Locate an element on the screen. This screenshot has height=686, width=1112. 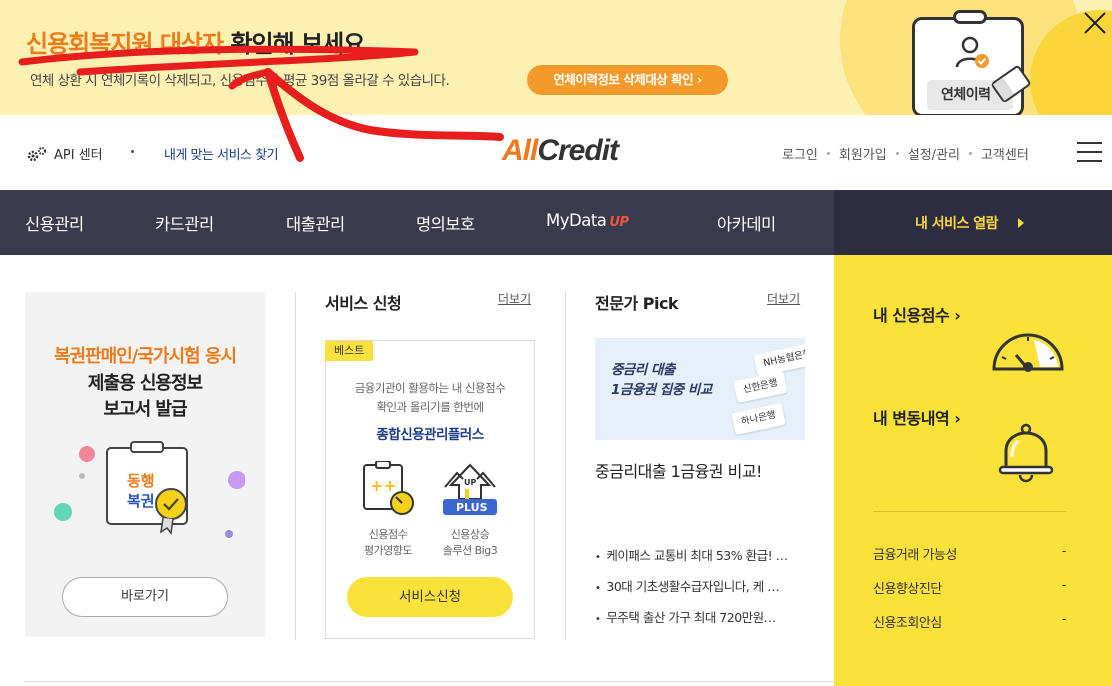
api-center-label: API 센터 is located at coordinates (78, 155).